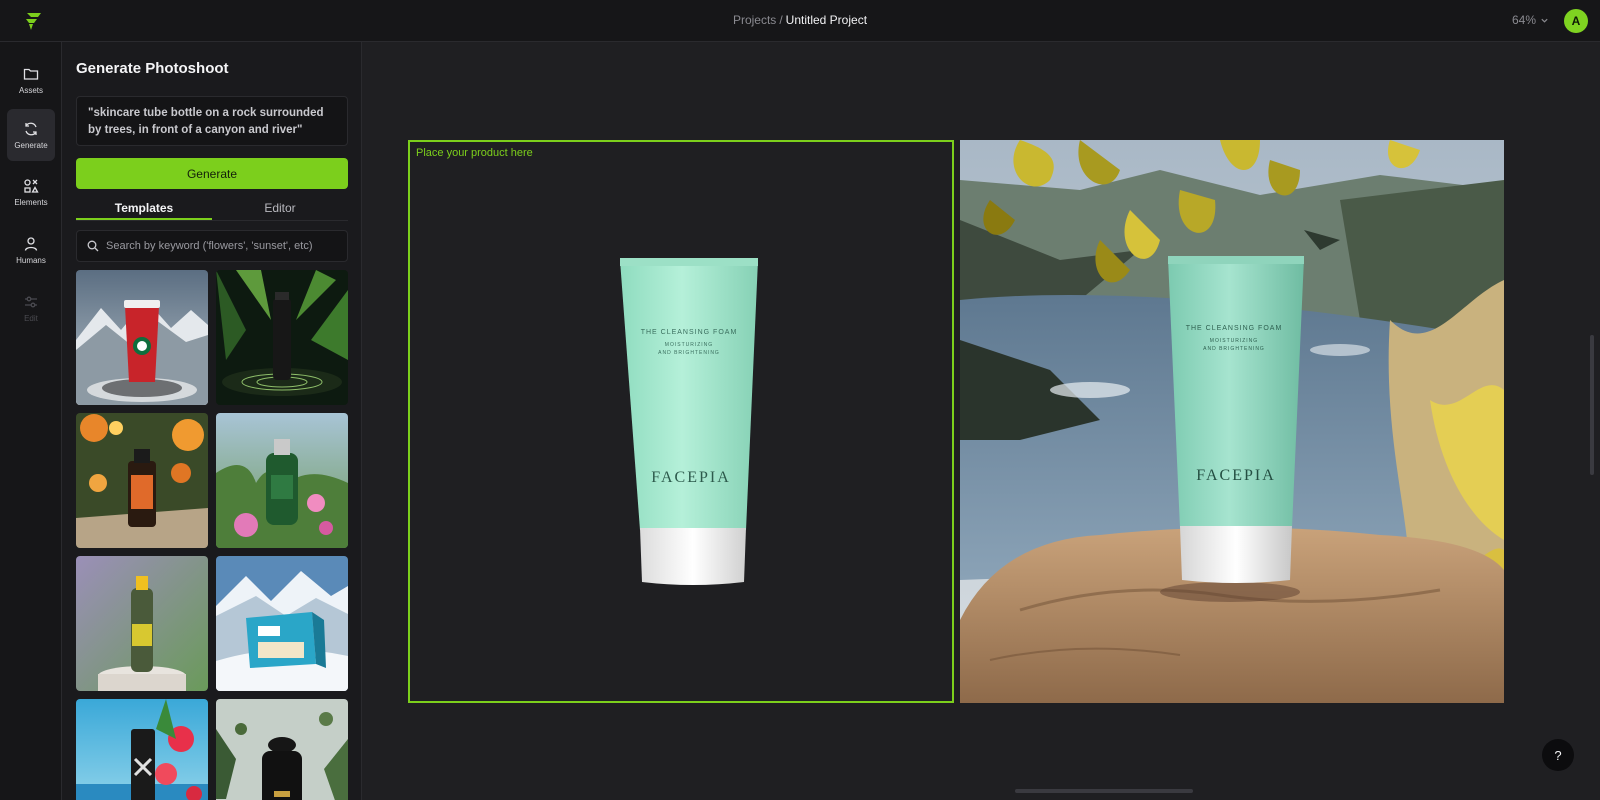 This screenshot has height=800, width=1600. What do you see at coordinates (221, 246) in the screenshot?
I see `search-input` at bounding box center [221, 246].